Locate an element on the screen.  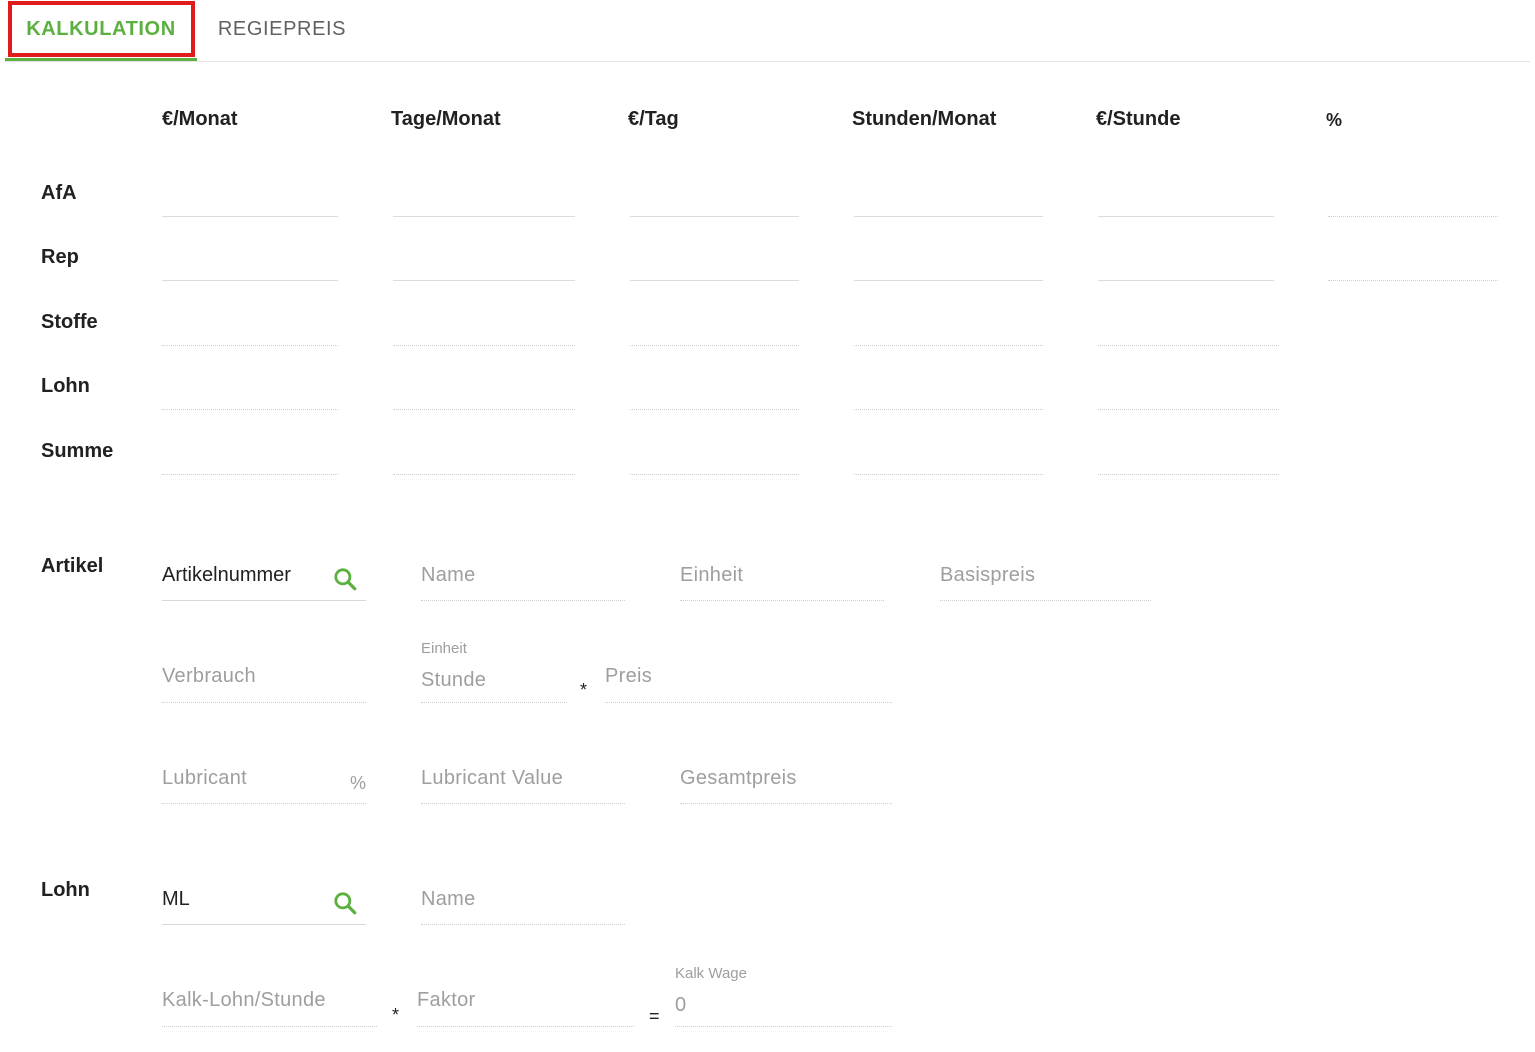
kalk-wage-value: 0 is located at coordinates (681, 1005).